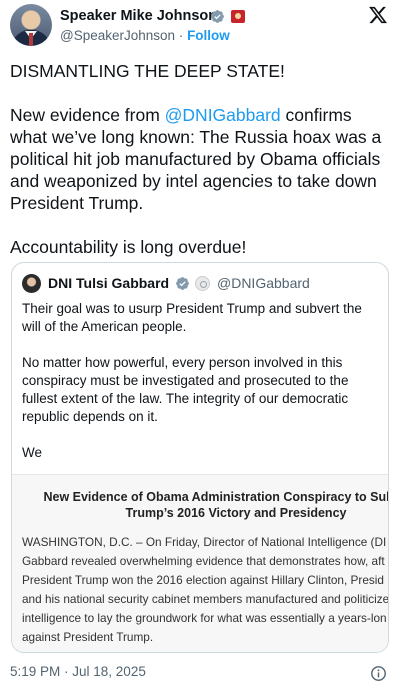 The height and width of the screenshot is (687, 400). I want to click on timestamp: 5:19 PM · Jul 18, 2025, so click(78, 671).